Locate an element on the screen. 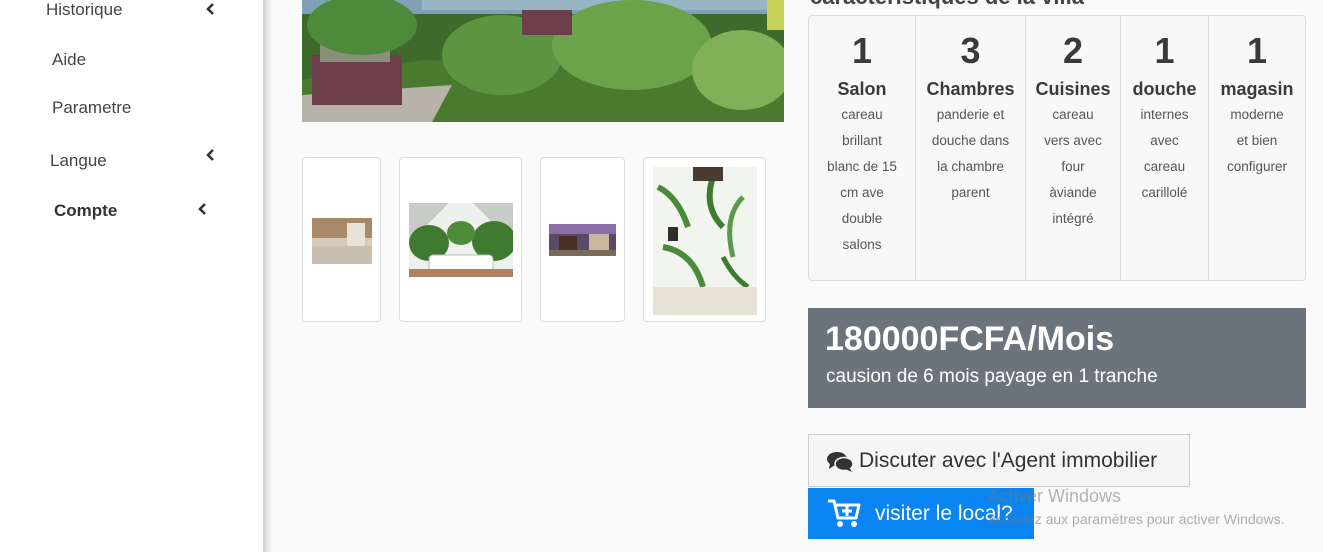  chat-agent-button: Discuter avec l'Agent immobilier is located at coordinates (999, 460).